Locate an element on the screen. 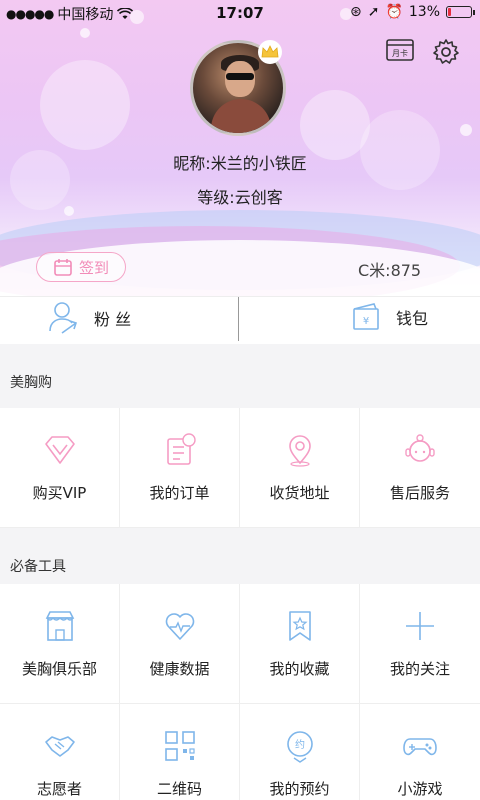 The width and height of the screenshot is (480, 800). club-label: 美胸俱乐部 is located at coordinates (59, 669).